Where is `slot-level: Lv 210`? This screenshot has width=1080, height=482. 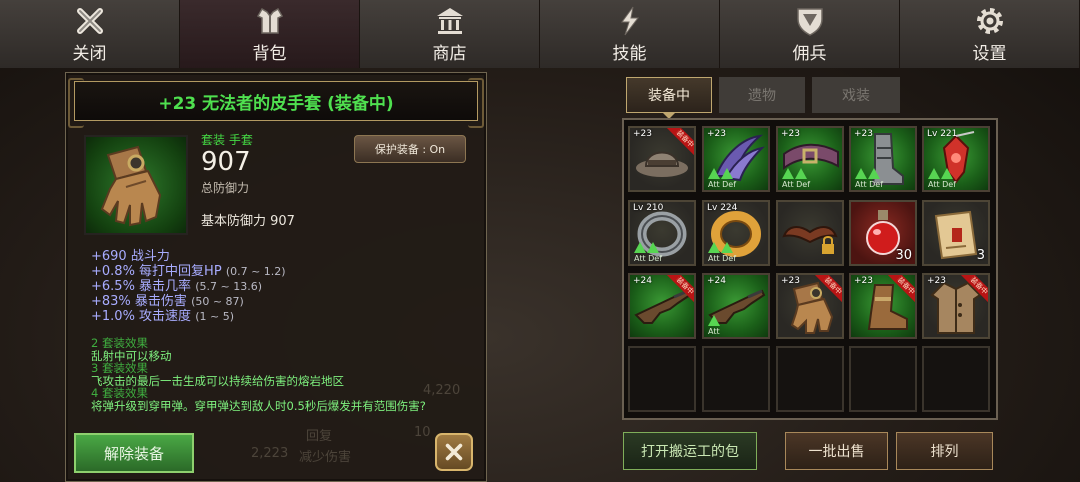 slot-level: Lv 210 is located at coordinates (648, 208).